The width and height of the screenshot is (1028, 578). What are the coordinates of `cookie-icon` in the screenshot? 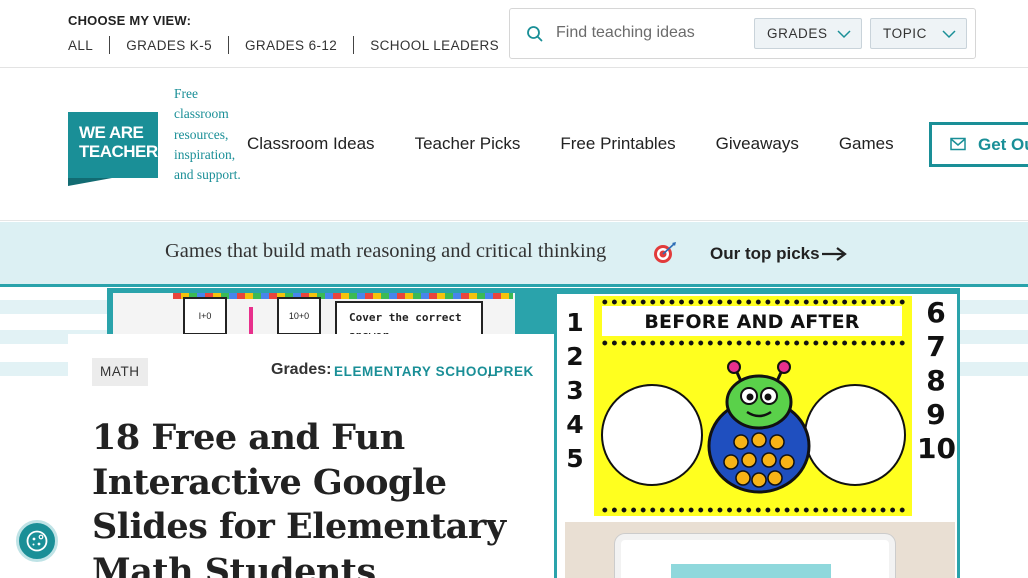 It's located at (37, 541).